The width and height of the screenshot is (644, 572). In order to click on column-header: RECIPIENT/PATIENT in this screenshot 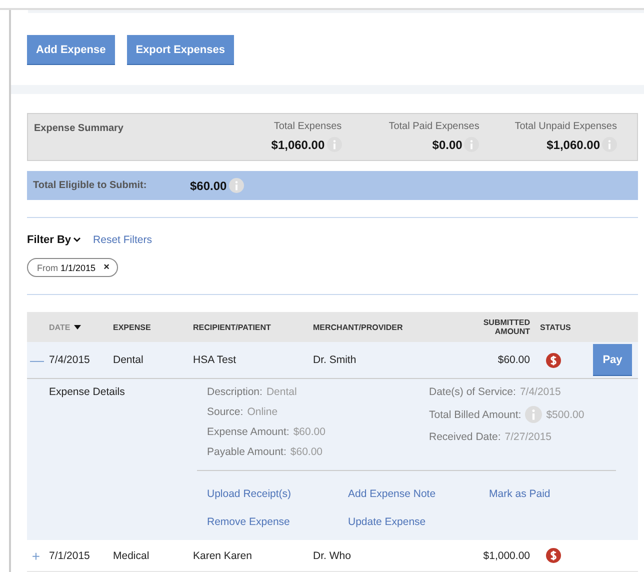, I will do `click(232, 327)`.